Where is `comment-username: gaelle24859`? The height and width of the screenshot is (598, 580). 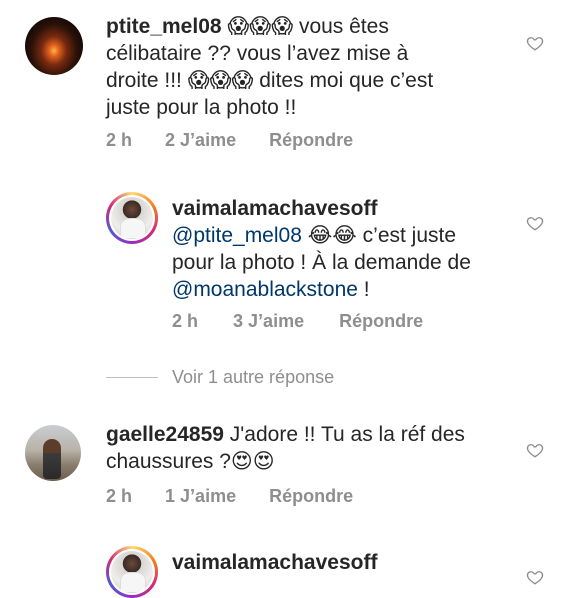 comment-username: gaelle24859 is located at coordinates (165, 434).